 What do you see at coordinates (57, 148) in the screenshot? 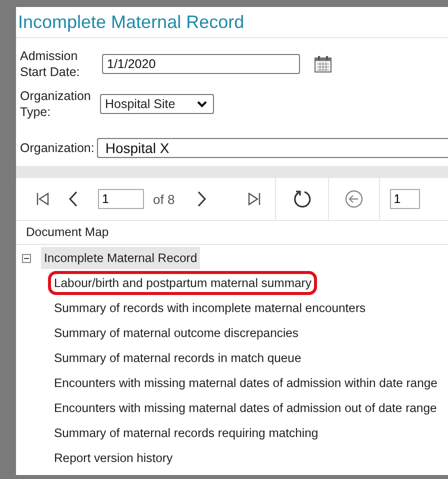
I see `field-label: Organization:` at bounding box center [57, 148].